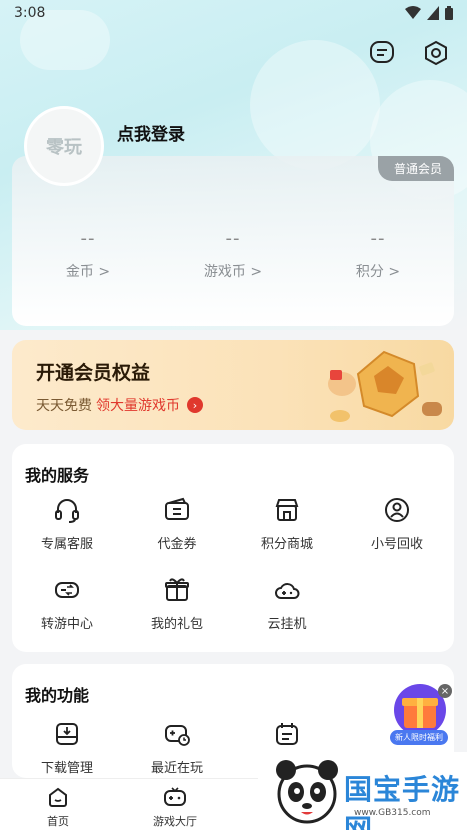  Describe the element at coordinates (433, 13) in the screenshot. I see `signal-icon` at that location.